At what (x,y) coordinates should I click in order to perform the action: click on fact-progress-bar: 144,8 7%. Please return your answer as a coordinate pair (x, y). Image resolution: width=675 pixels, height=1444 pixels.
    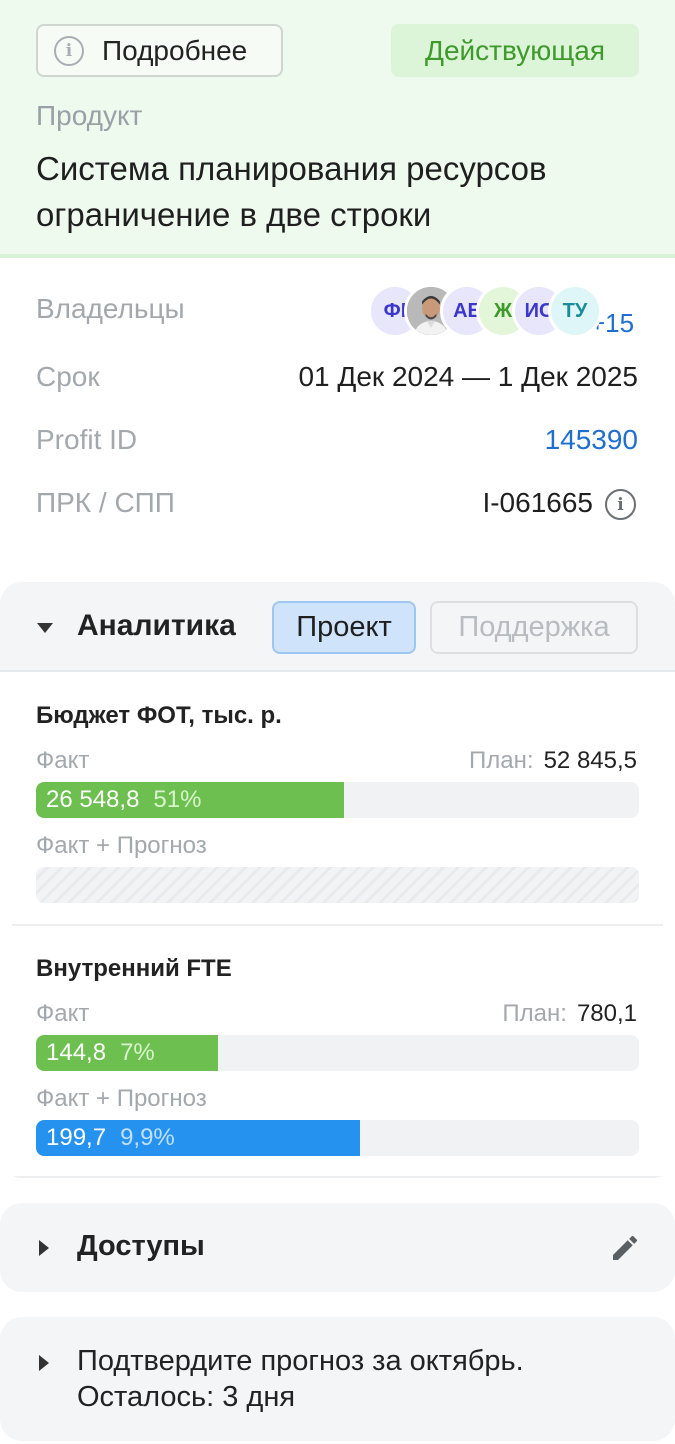
    Looking at the image, I should click on (337, 1053).